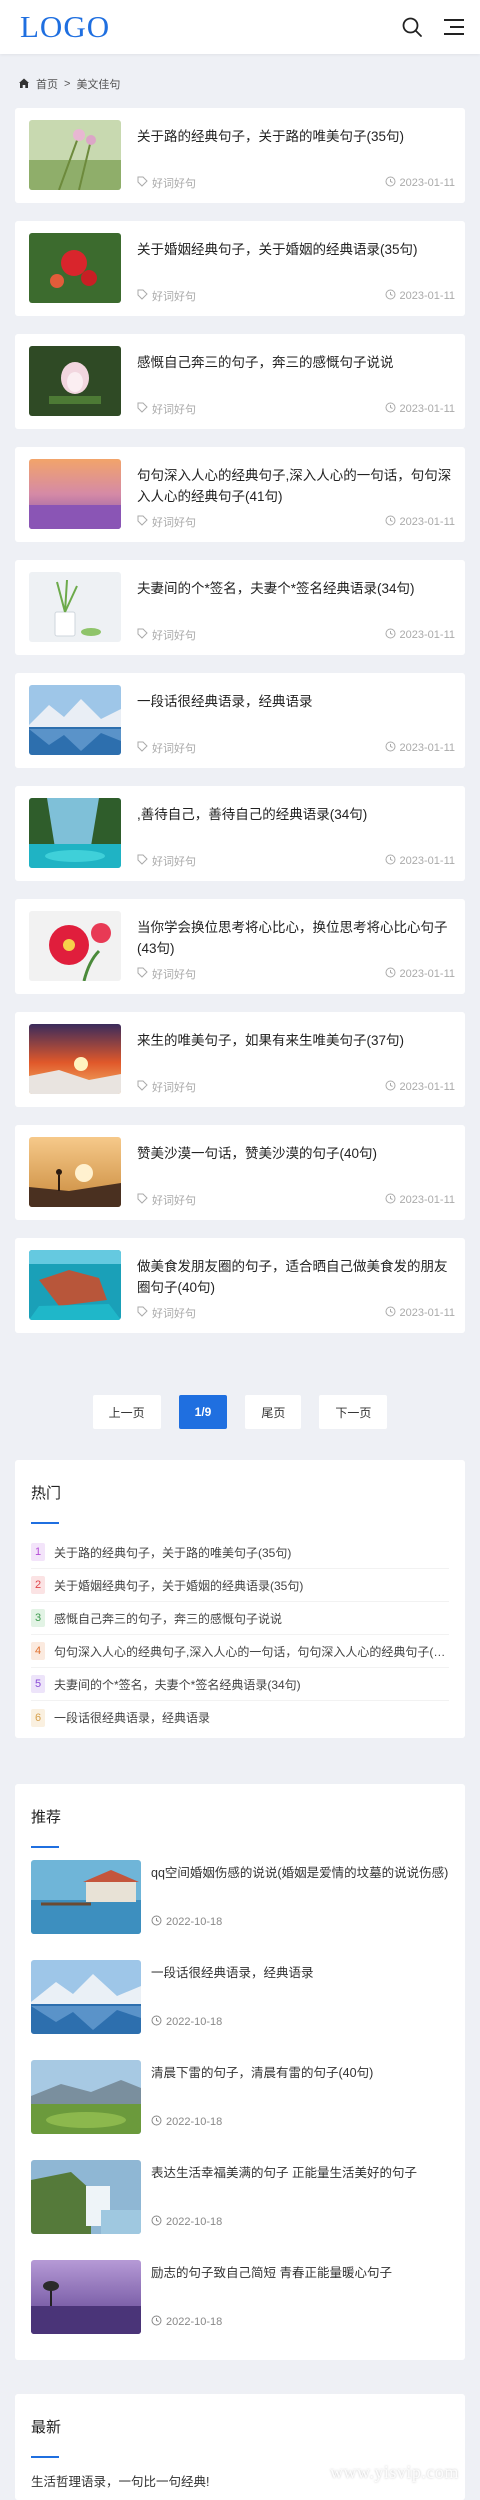 Image resolution: width=480 pixels, height=2500 pixels. What do you see at coordinates (38, 1717) in the screenshot?
I see `hot-rank-badge: 6` at bounding box center [38, 1717].